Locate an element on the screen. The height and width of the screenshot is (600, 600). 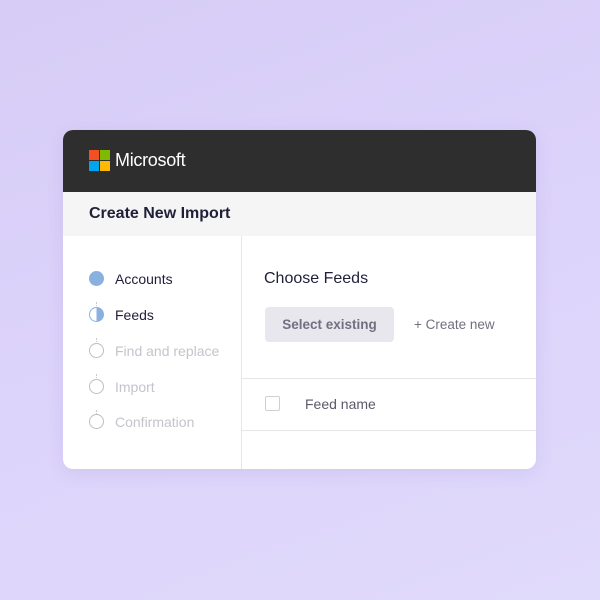
title-bar: Create New Import is located at coordinates (299, 214).